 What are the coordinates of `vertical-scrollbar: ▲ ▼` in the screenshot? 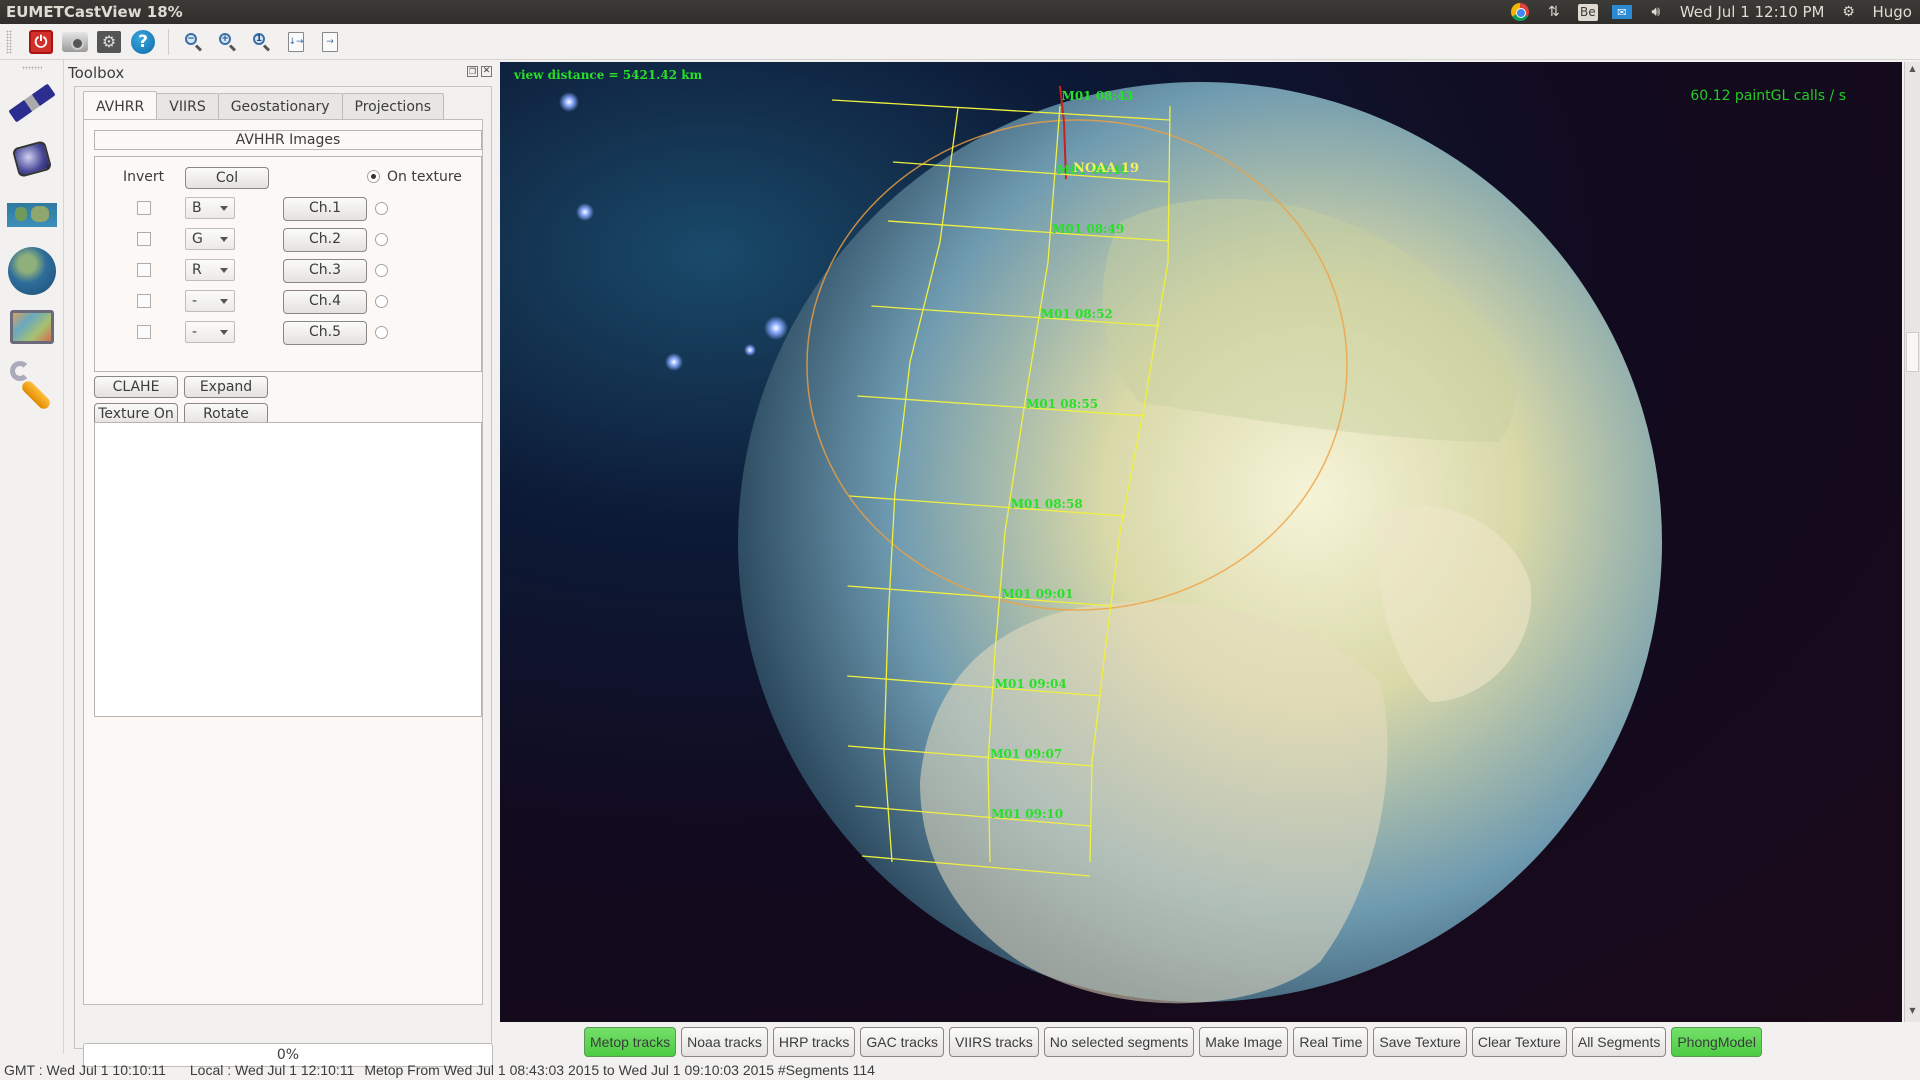 It's located at (1912, 542).